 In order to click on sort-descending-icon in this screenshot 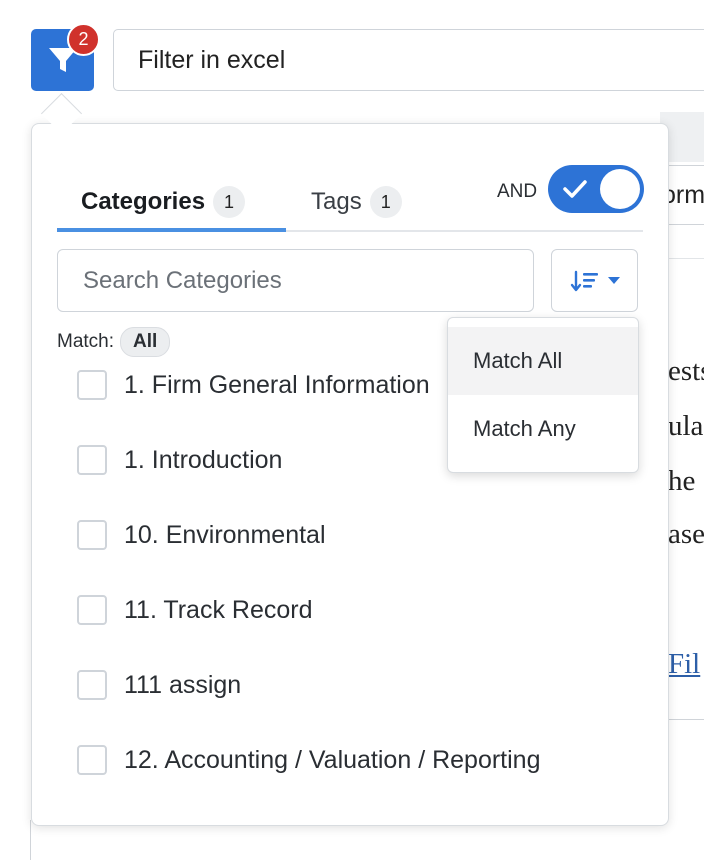, I will do `click(584, 280)`.